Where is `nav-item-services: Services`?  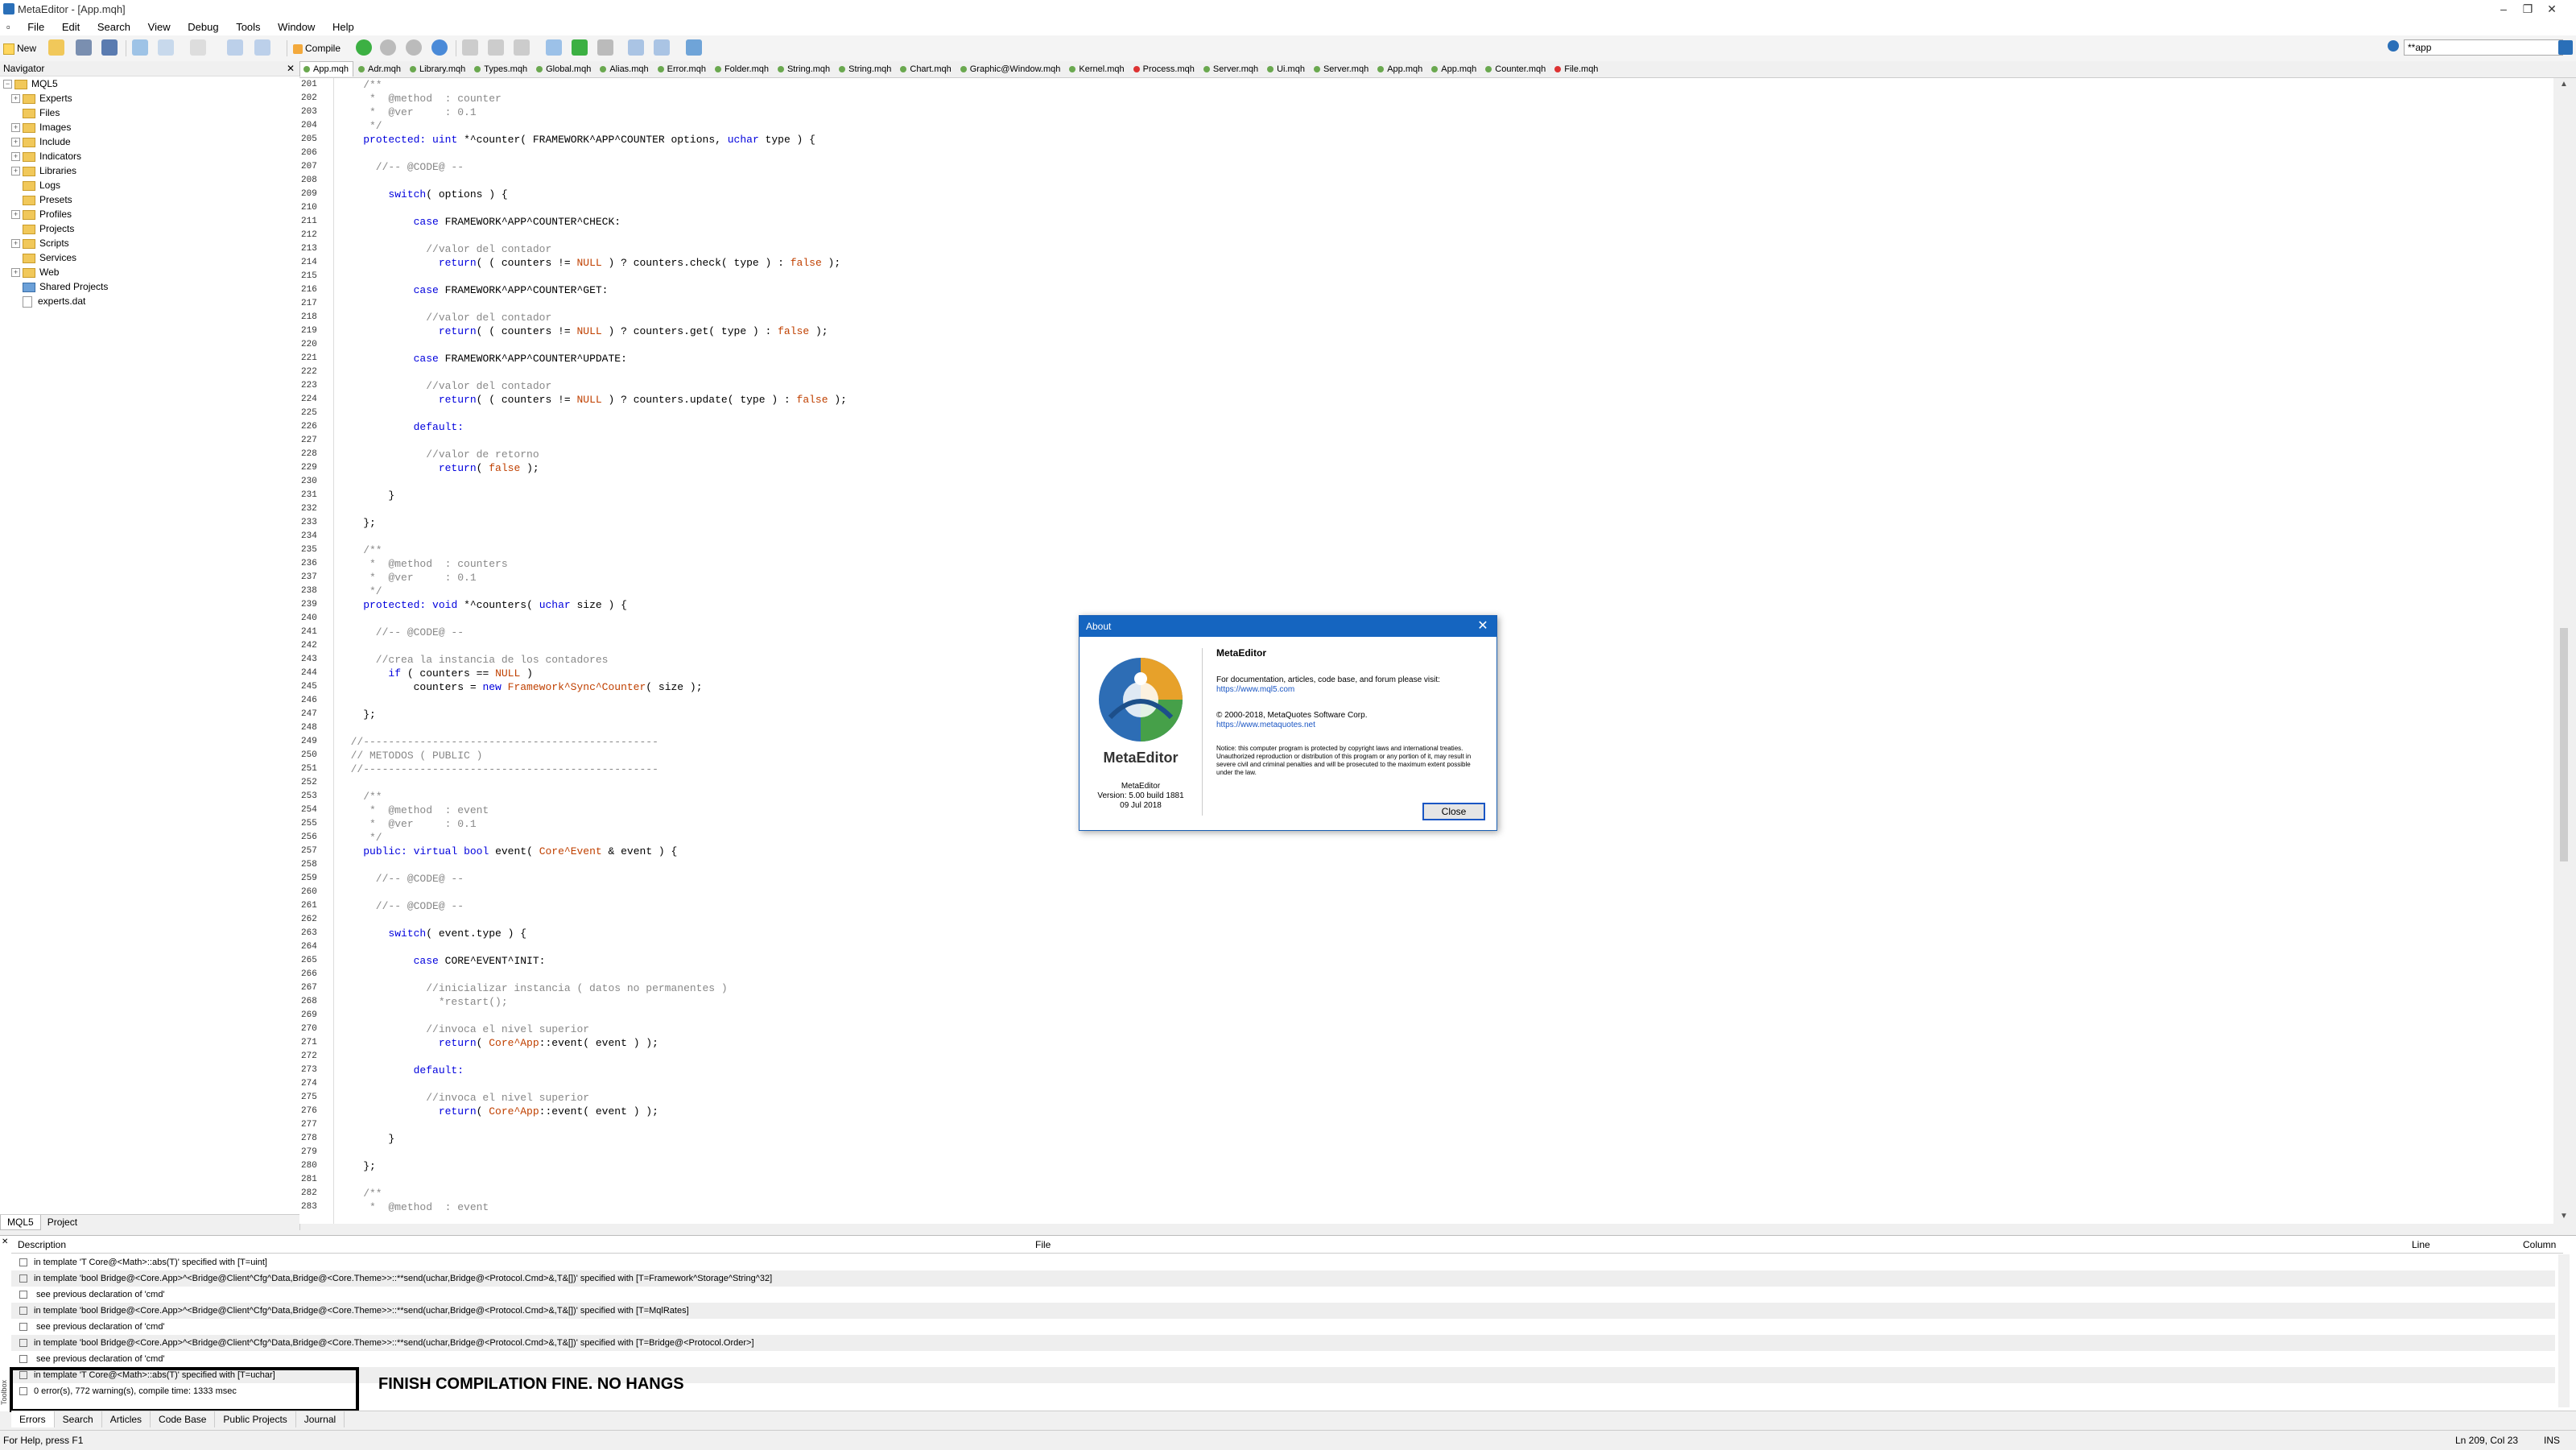
nav-item-services: Services is located at coordinates (149, 257).